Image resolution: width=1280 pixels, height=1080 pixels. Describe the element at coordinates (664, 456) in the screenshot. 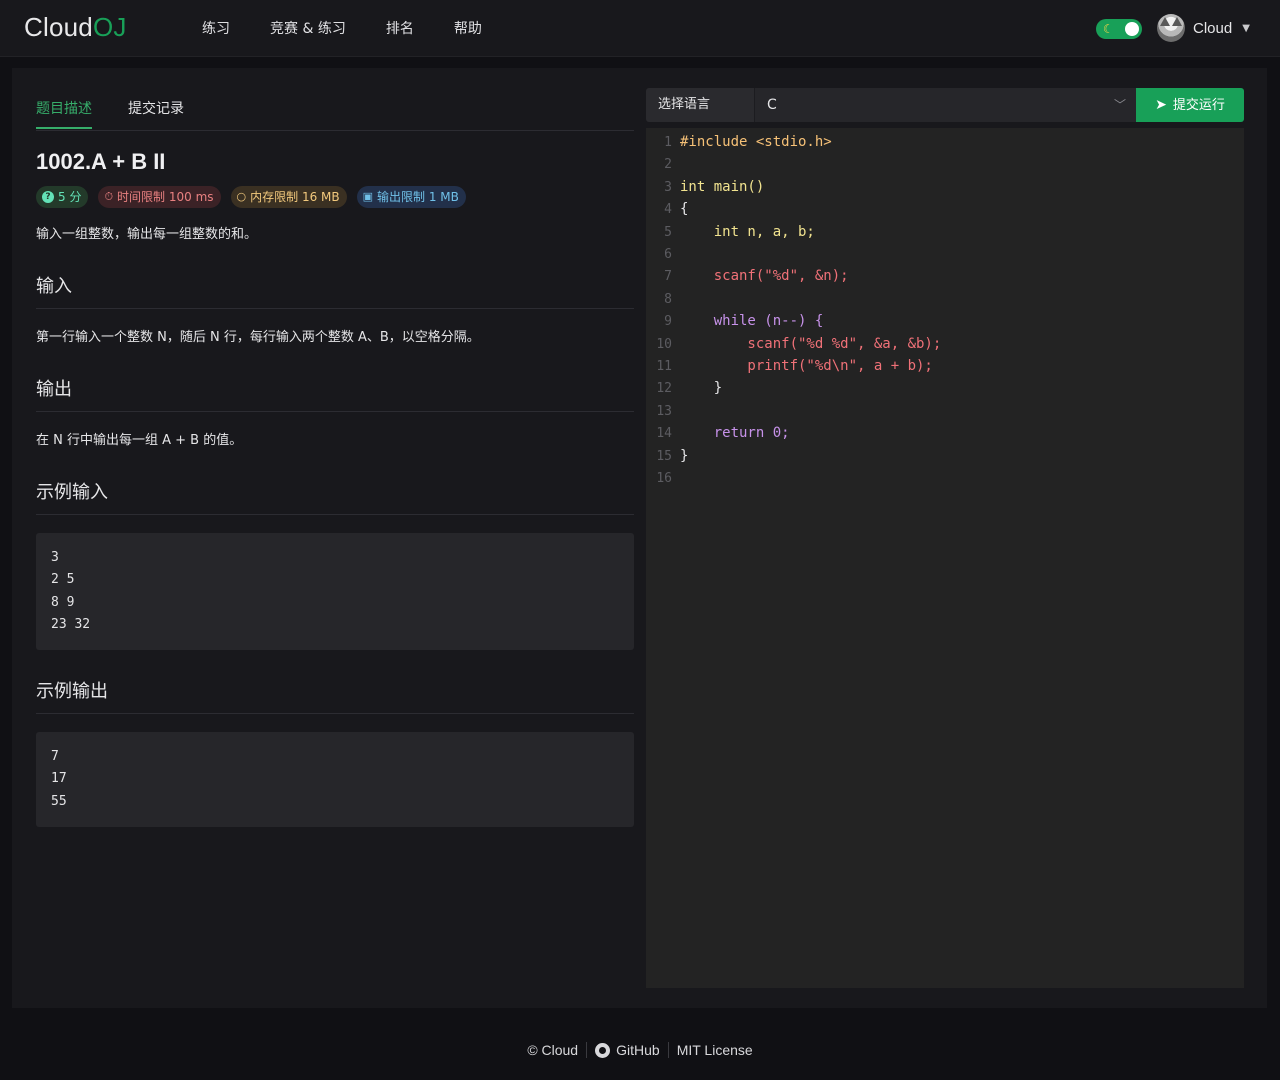

I see `line-number: 15` at that location.